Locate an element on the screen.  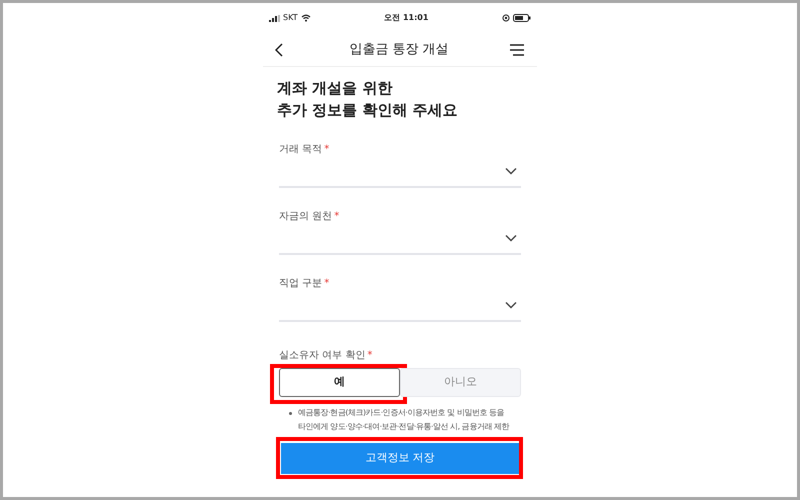
signal-icon is located at coordinates (274, 18).